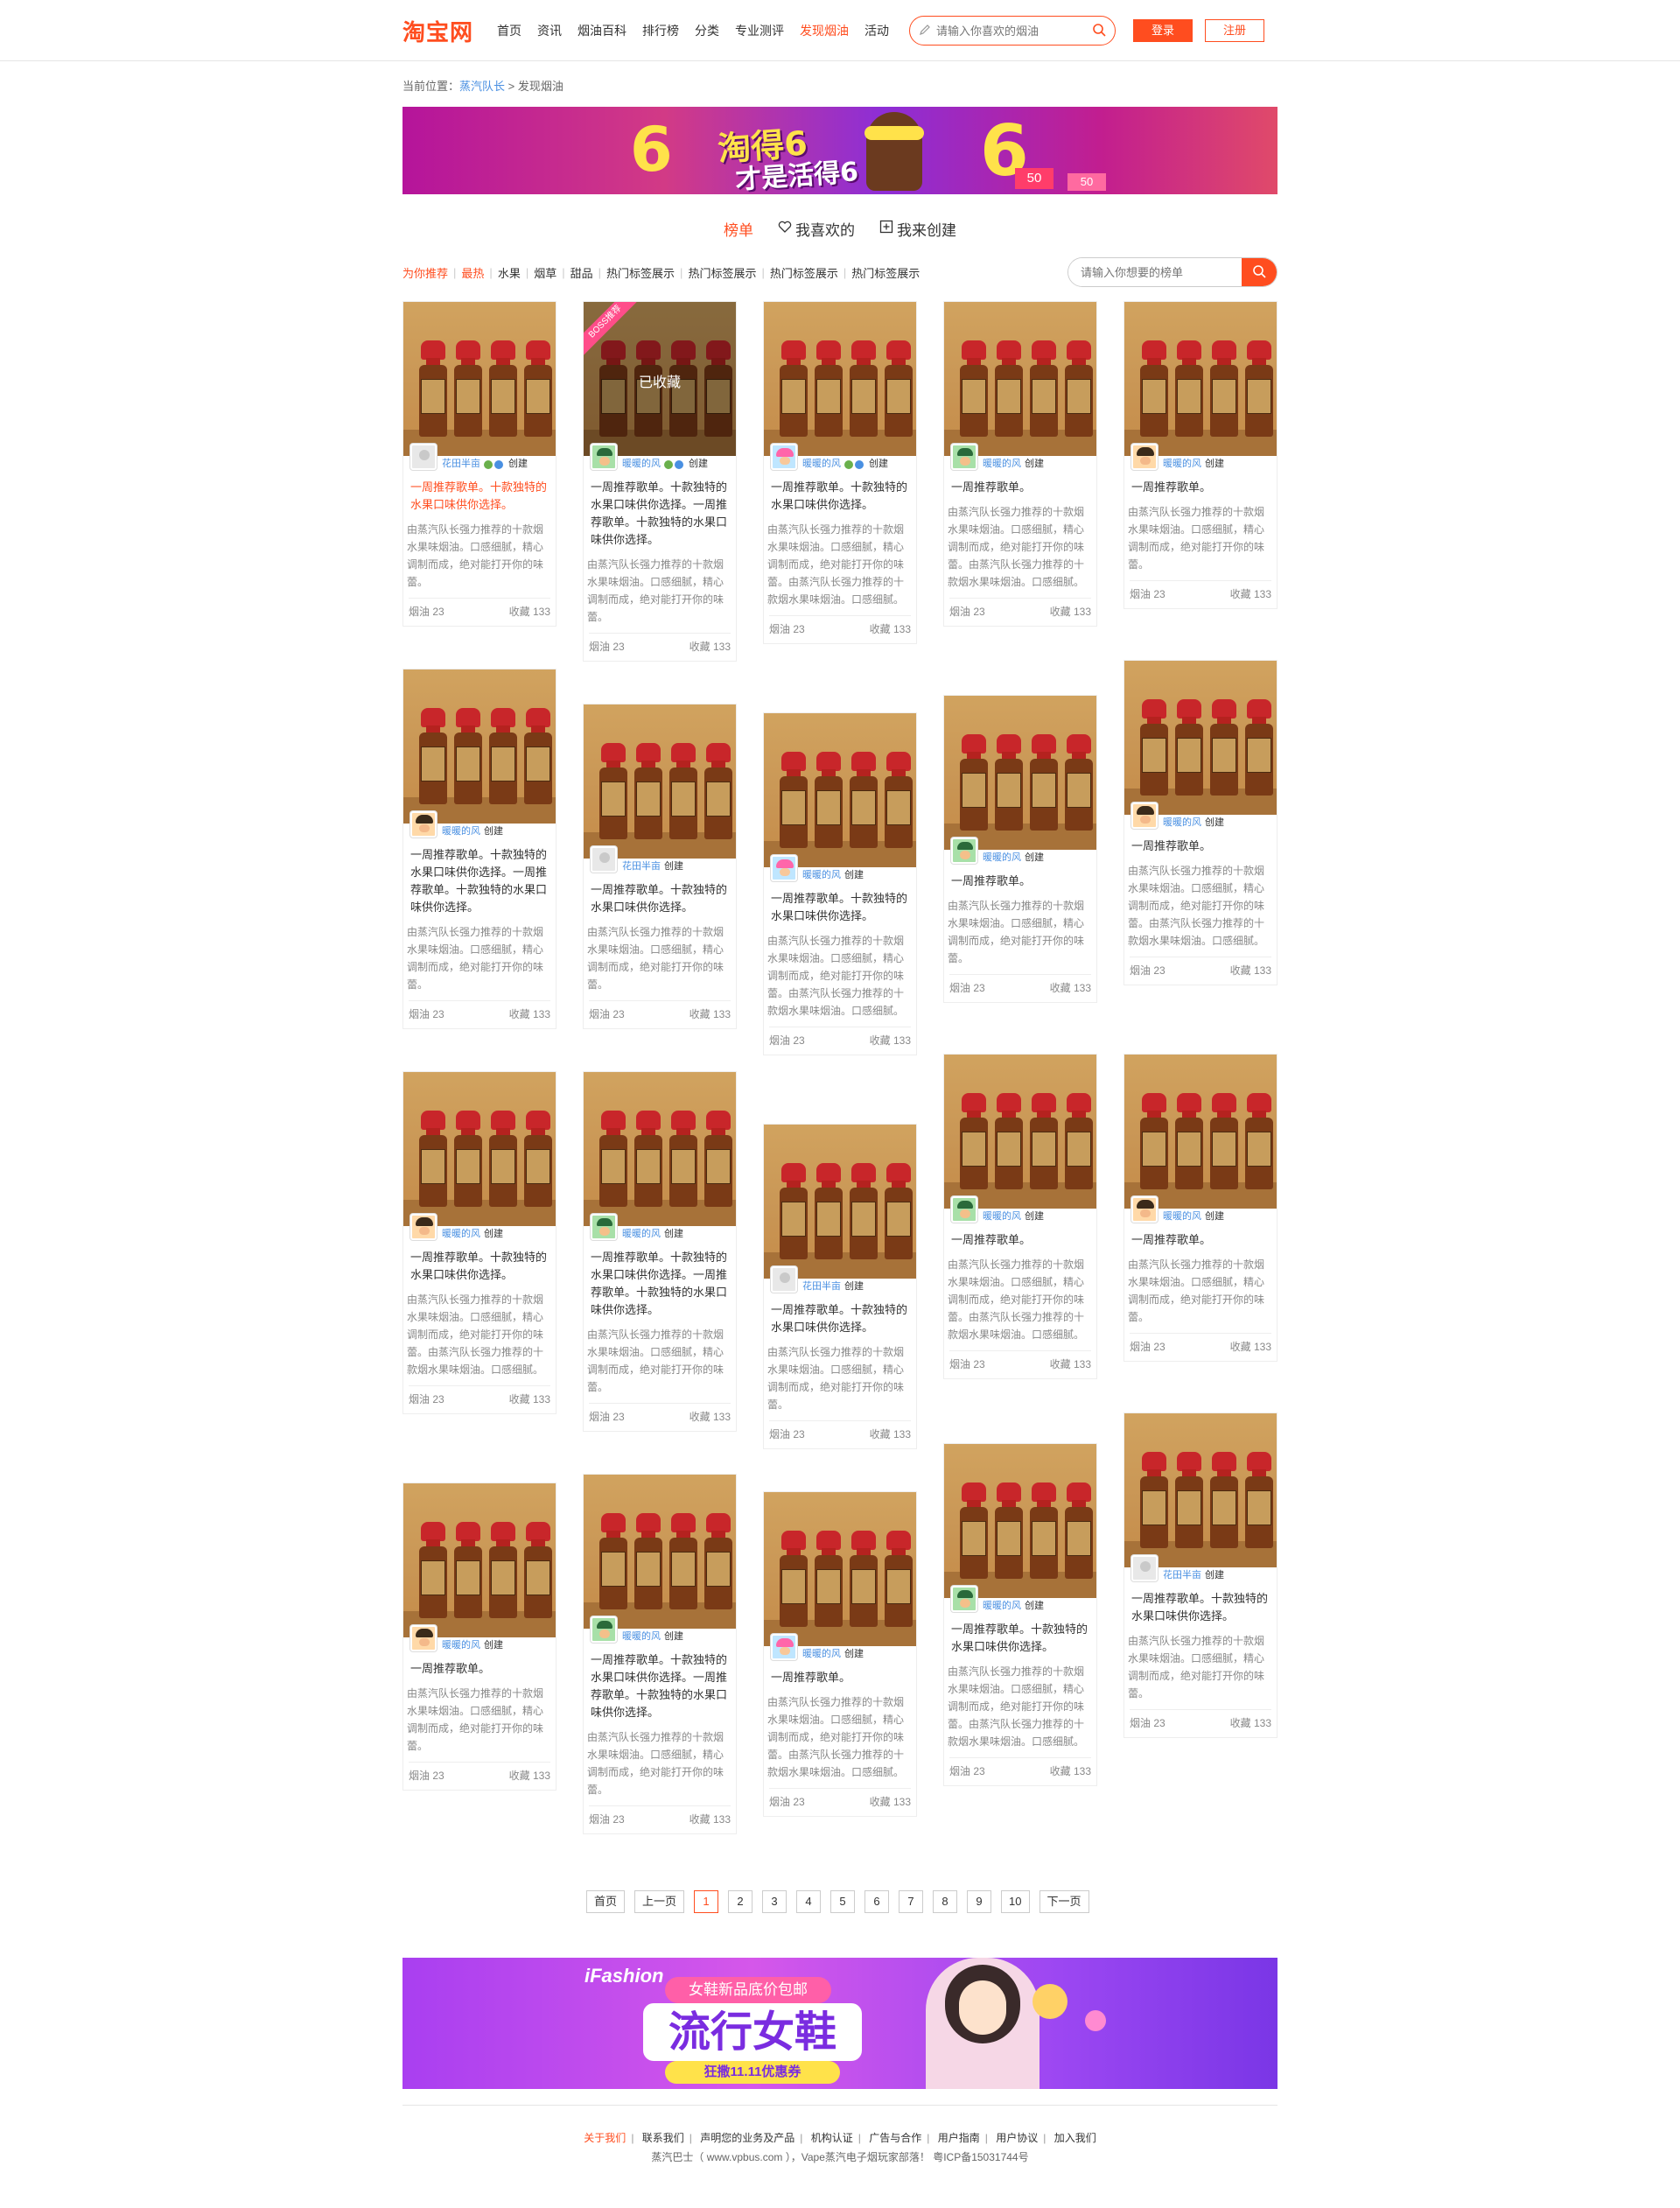 The height and width of the screenshot is (2208, 1680). What do you see at coordinates (640, 272) in the screenshot?
I see `filter-hot-tag-1: 热门标签展示` at bounding box center [640, 272].